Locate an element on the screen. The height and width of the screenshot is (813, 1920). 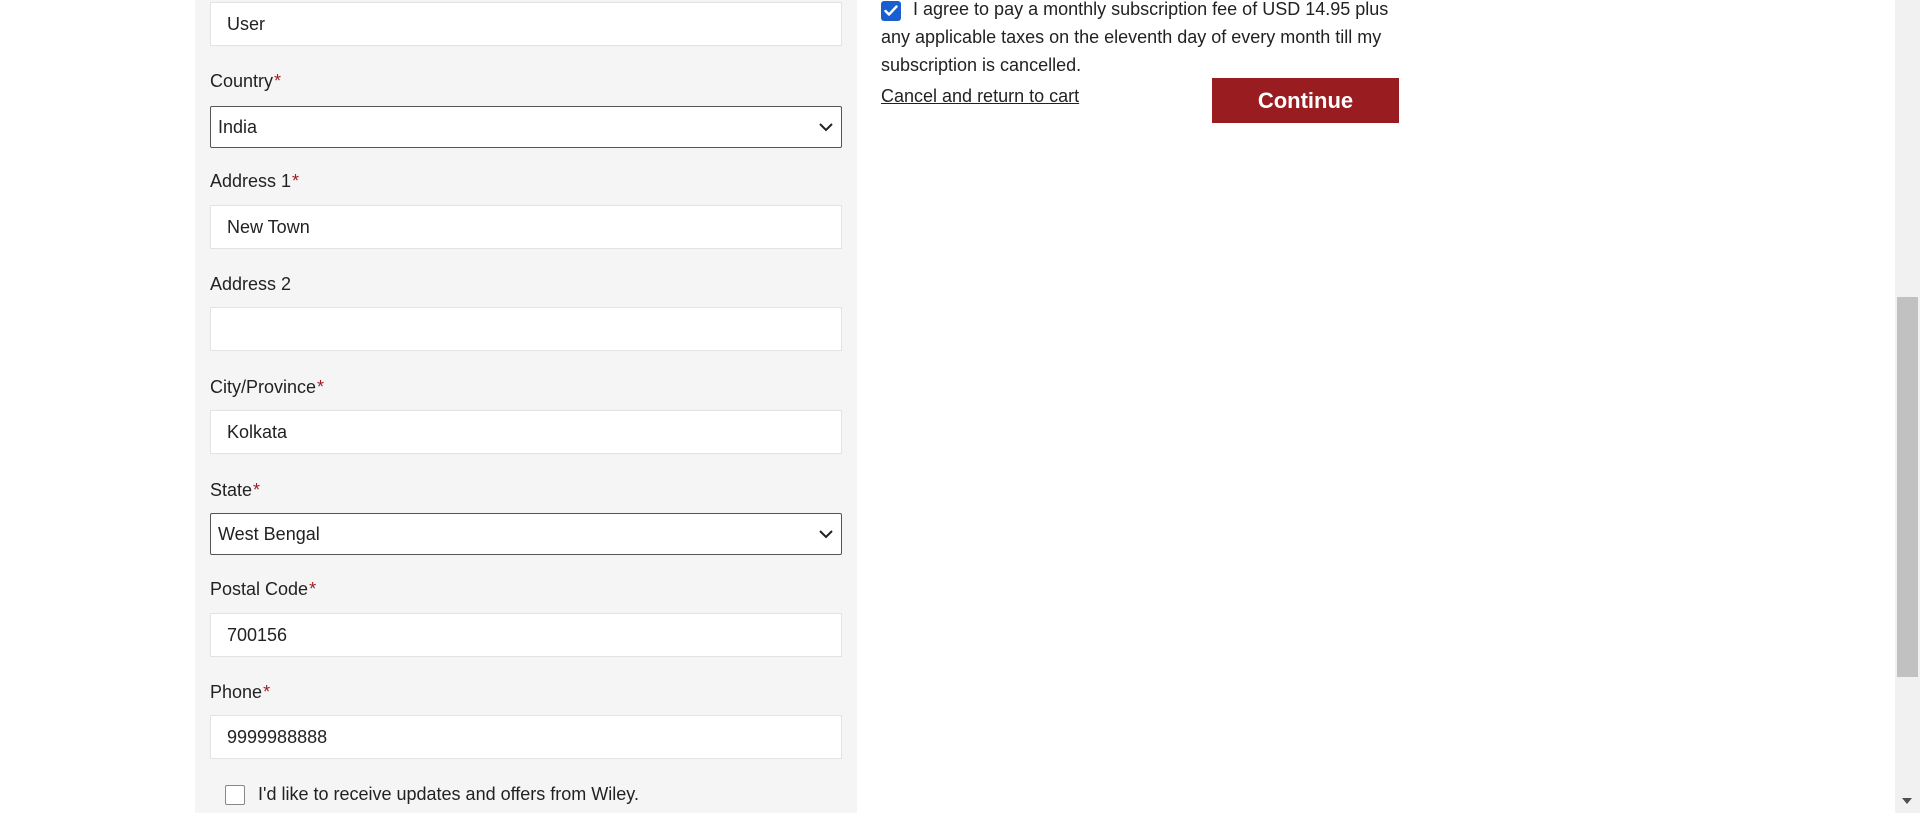
state-select: West Bengal is located at coordinates (526, 534).